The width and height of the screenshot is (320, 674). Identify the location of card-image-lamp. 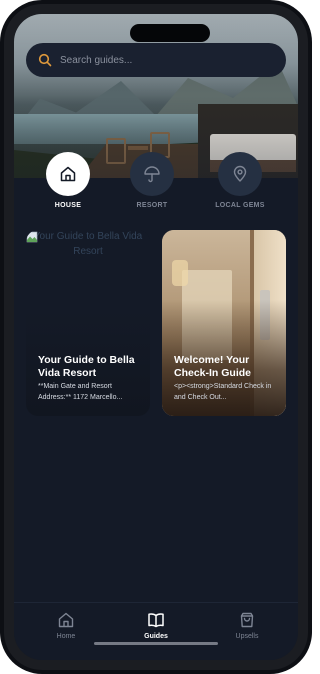
(180, 273).